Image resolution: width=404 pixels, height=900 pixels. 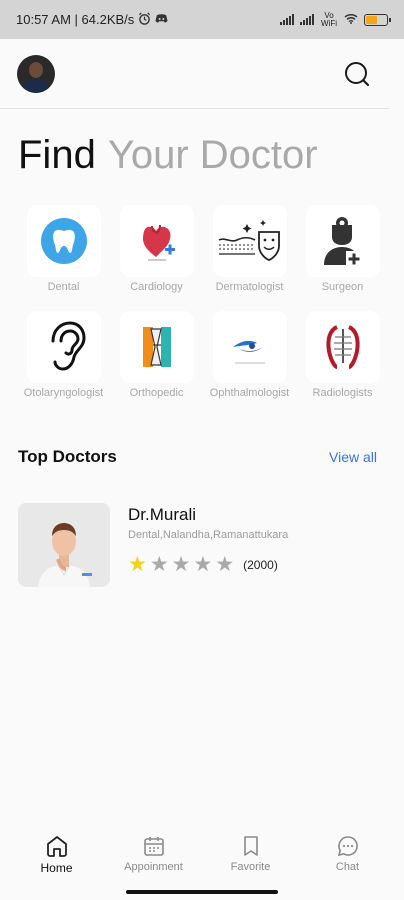 I want to click on tooth-icon, so click(x=63, y=241).